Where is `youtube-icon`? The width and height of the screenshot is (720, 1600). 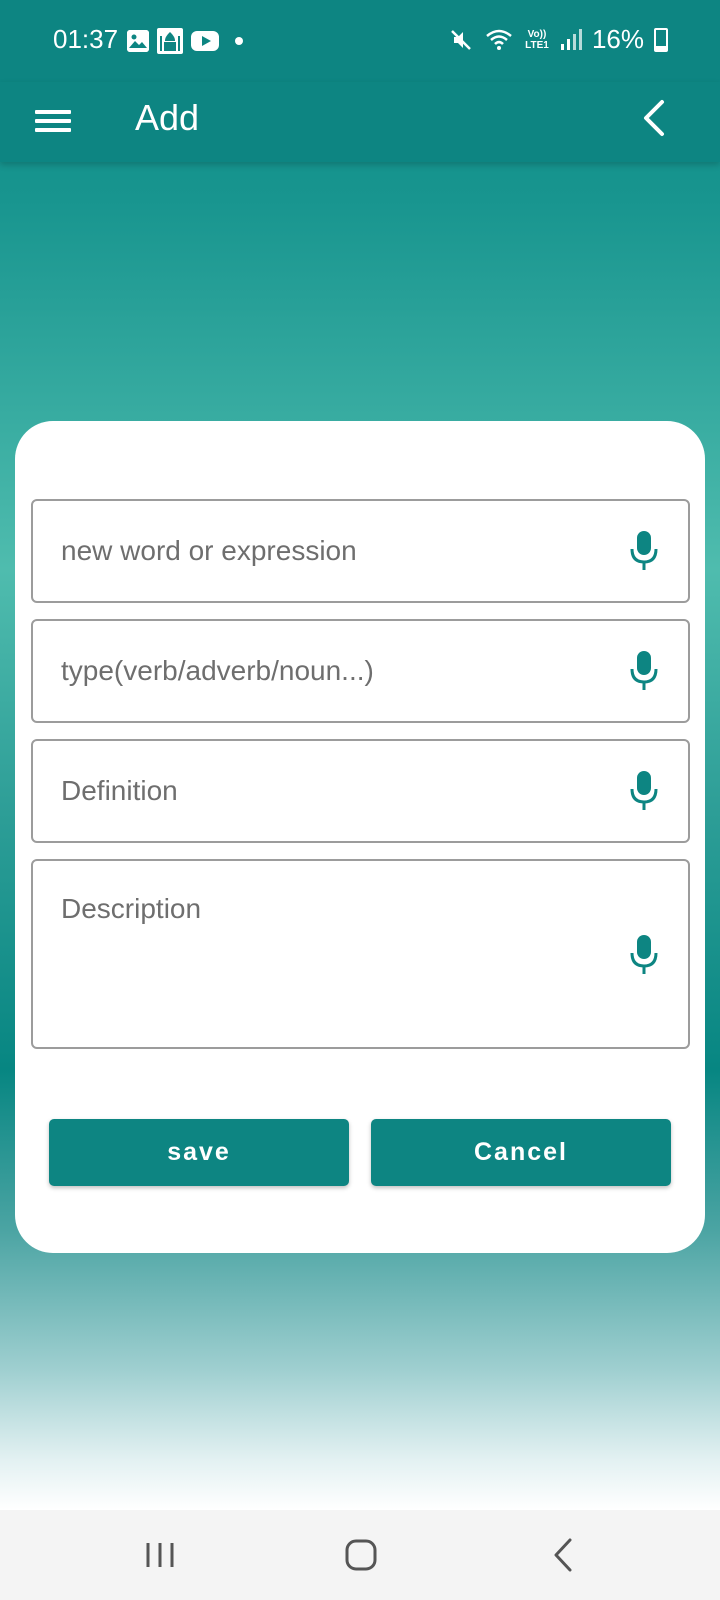 youtube-icon is located at coordinates (205, 41).